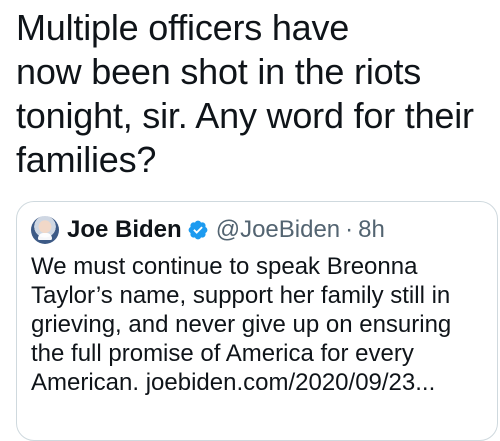  What do you see at coordinates (219, 71) in the screenshot?
I see `main-tweet-line-2: now been shot in the riots` at bounding box center [219, 71].